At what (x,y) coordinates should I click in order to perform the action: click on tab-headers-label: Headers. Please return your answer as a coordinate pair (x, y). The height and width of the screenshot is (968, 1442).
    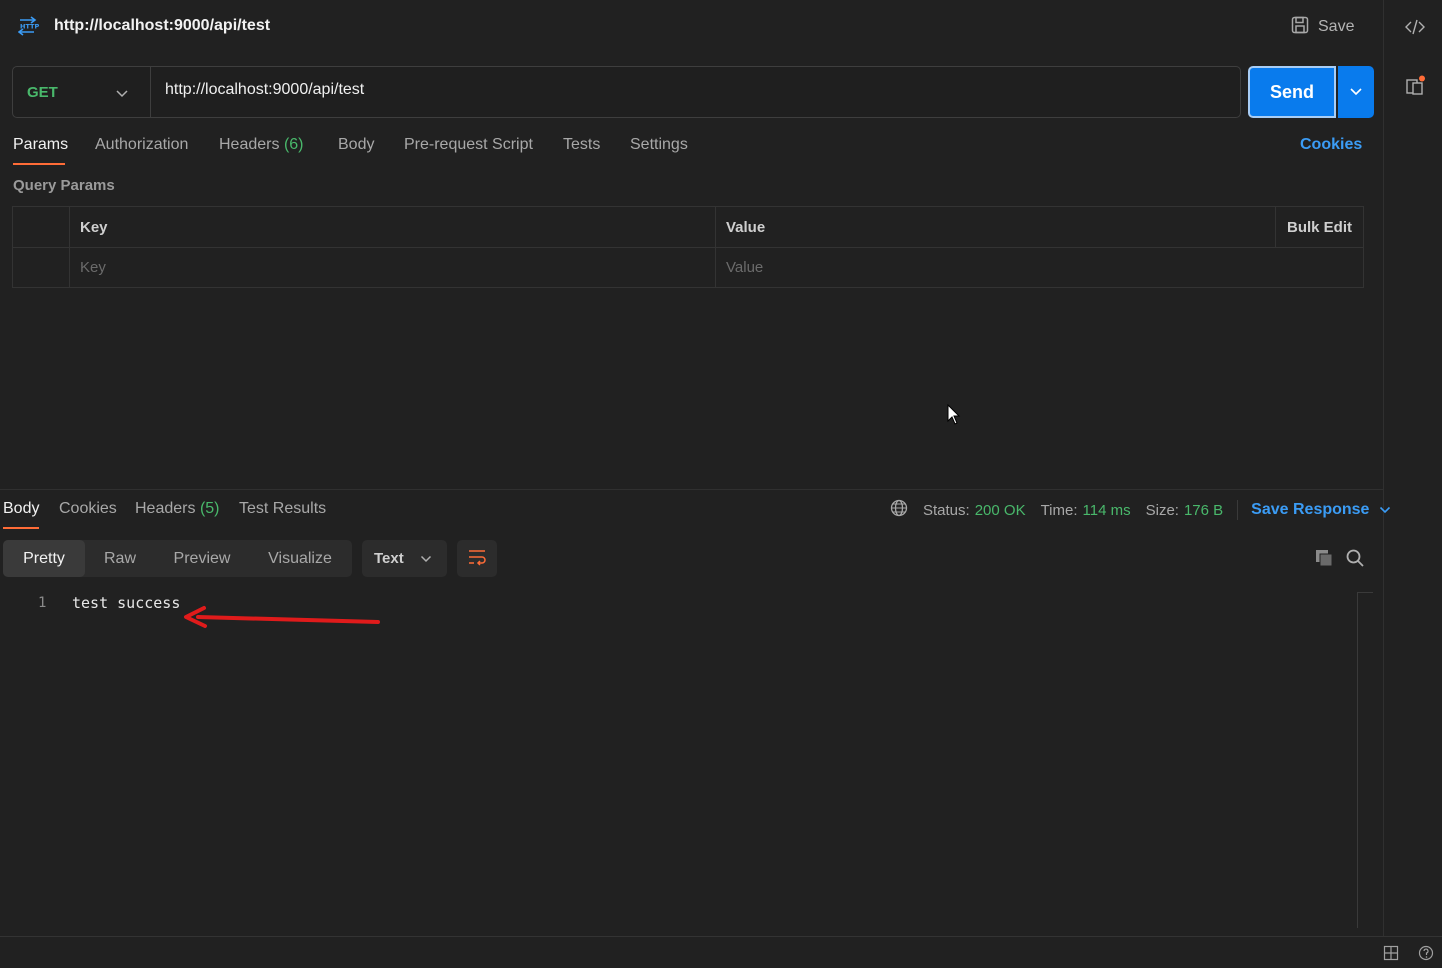
    Looking at the image, I should click on (249, 144).